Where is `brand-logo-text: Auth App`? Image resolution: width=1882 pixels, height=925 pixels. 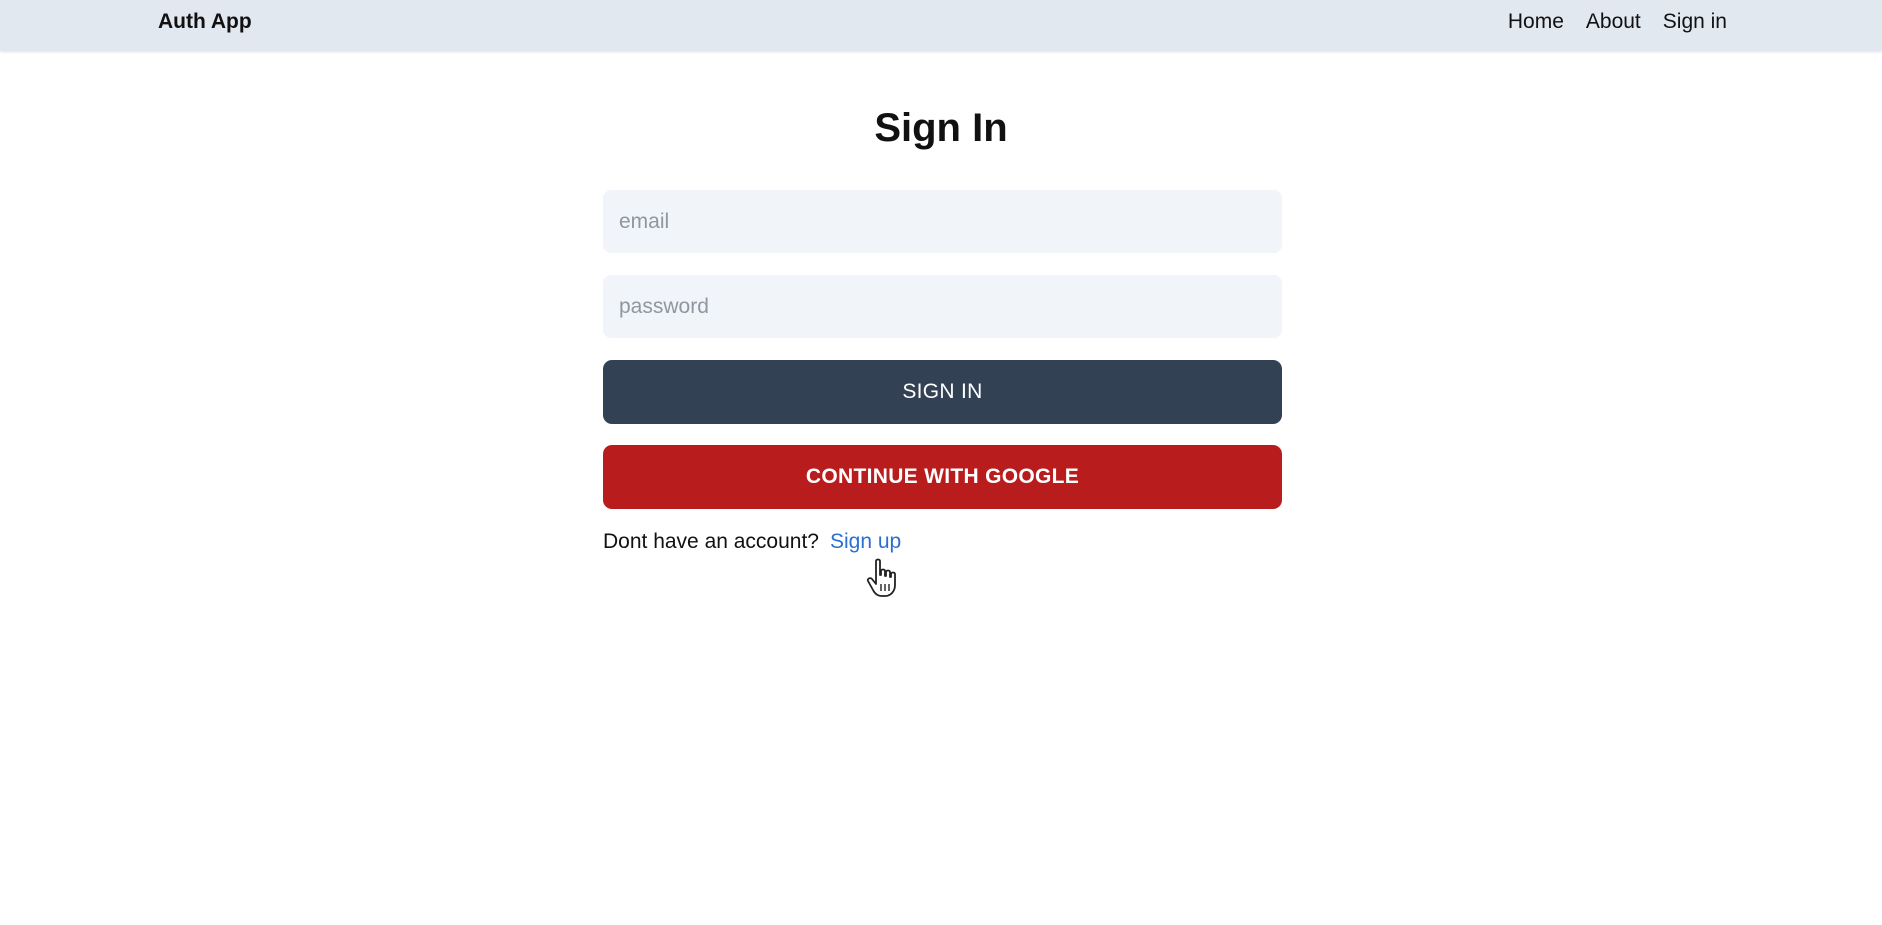
brand-logo-text: Auth App is located at coordinates (205, 22).